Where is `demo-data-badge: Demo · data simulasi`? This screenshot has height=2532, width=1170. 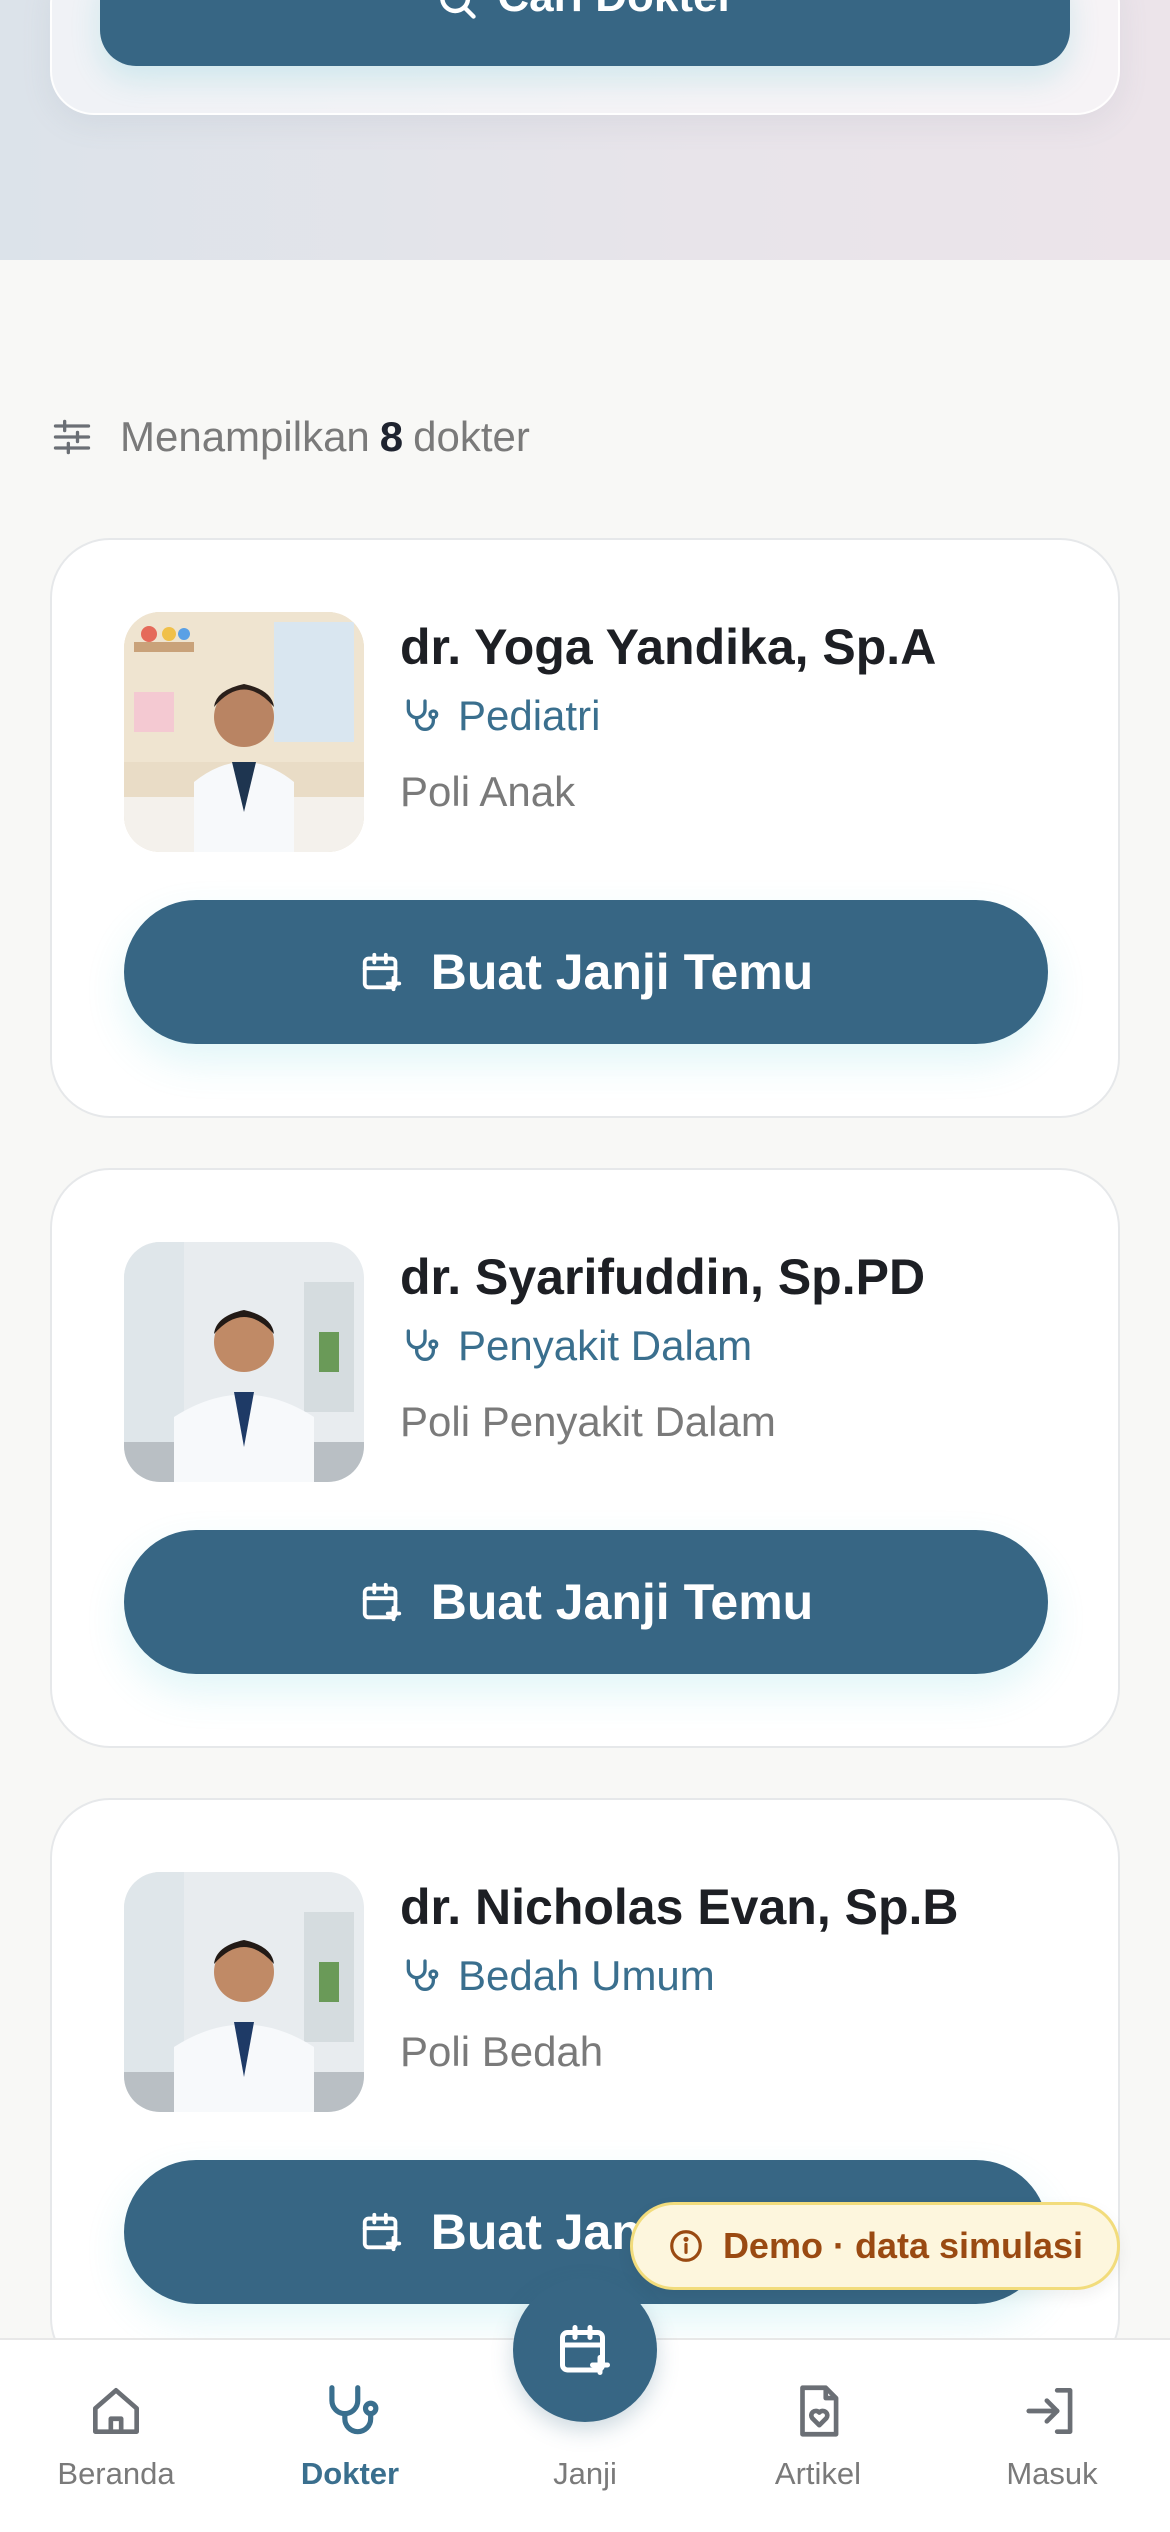
demo-data-badge: Demo · data simulasi is located at coordinates (875, 2246).